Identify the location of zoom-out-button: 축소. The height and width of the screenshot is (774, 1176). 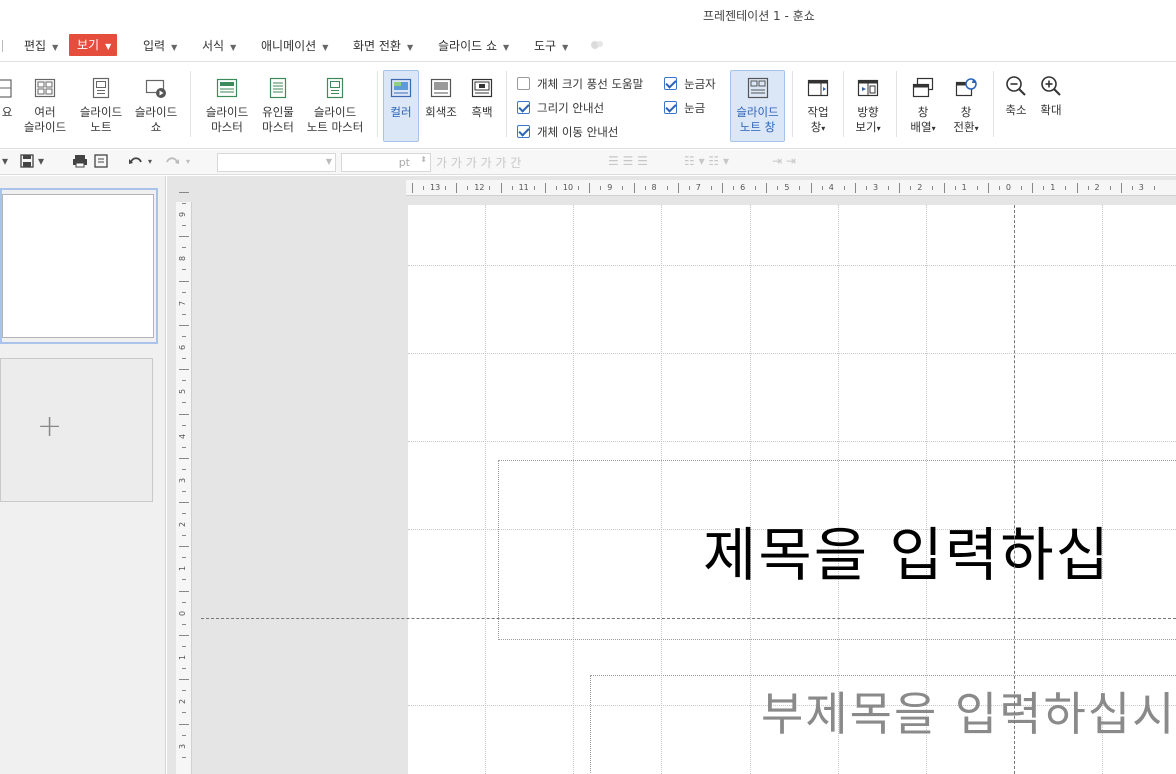
(1016, 96).